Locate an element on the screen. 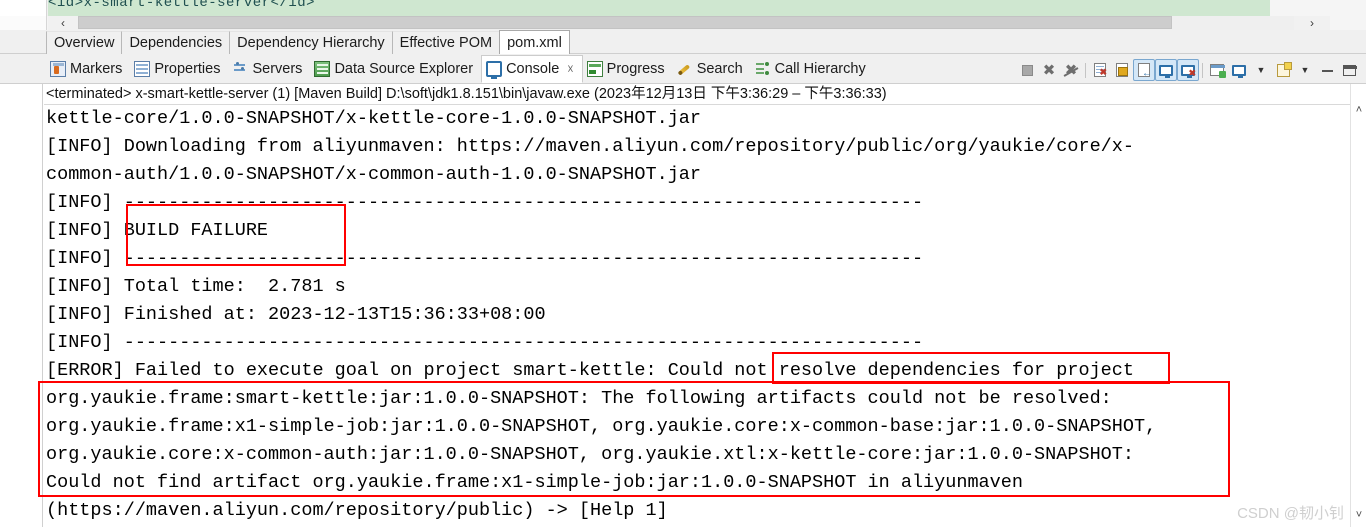 The width and height of the screenshot is (1366, 527). tab-dependency-hierarchy: Dependency Hierarchy is located at coordinates (310, 42).